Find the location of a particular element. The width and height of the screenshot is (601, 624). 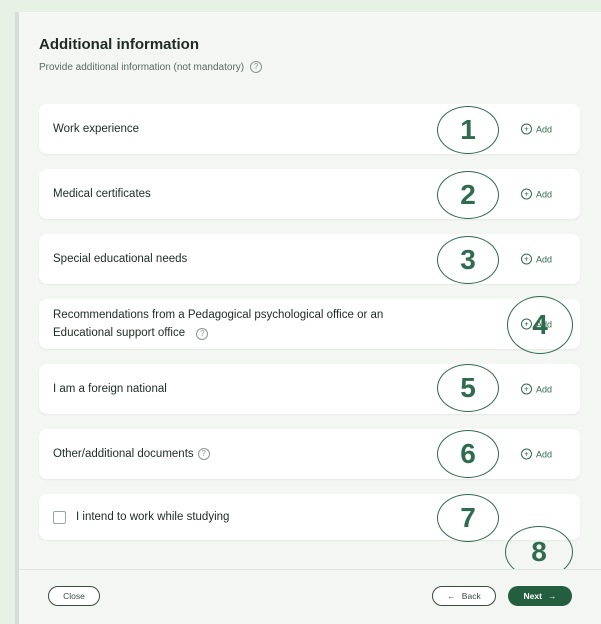

card-label: Work experience is located at coordinates (96, 129).